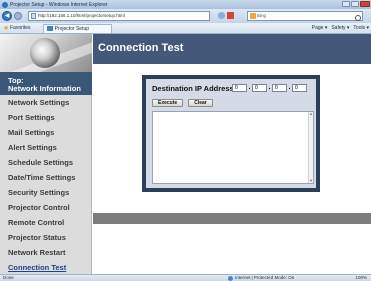  Describe the element at coordinates (299, 88) in the screenshot. I see `ip-octet-4-input: 0` at that location.